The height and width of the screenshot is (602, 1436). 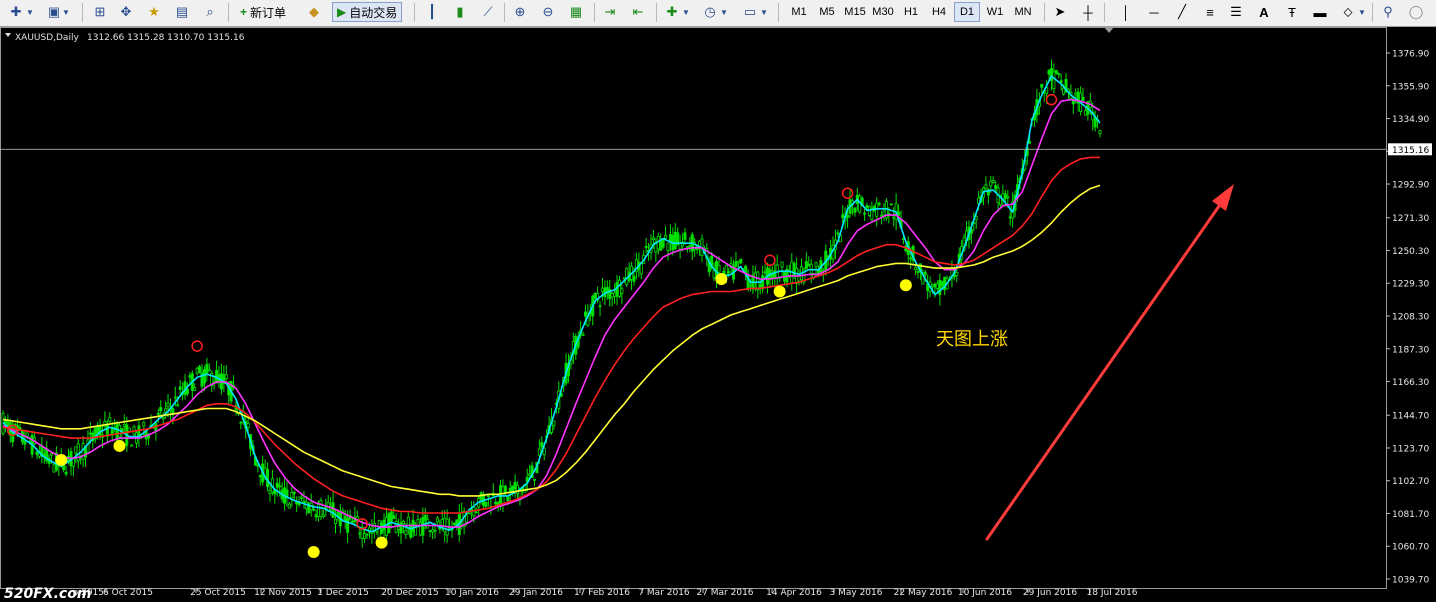 What do you see at coordinates (548, 12) in the screenshot?
I see `zoom-out-icon: ⊖` at bounding box center [548, 12].